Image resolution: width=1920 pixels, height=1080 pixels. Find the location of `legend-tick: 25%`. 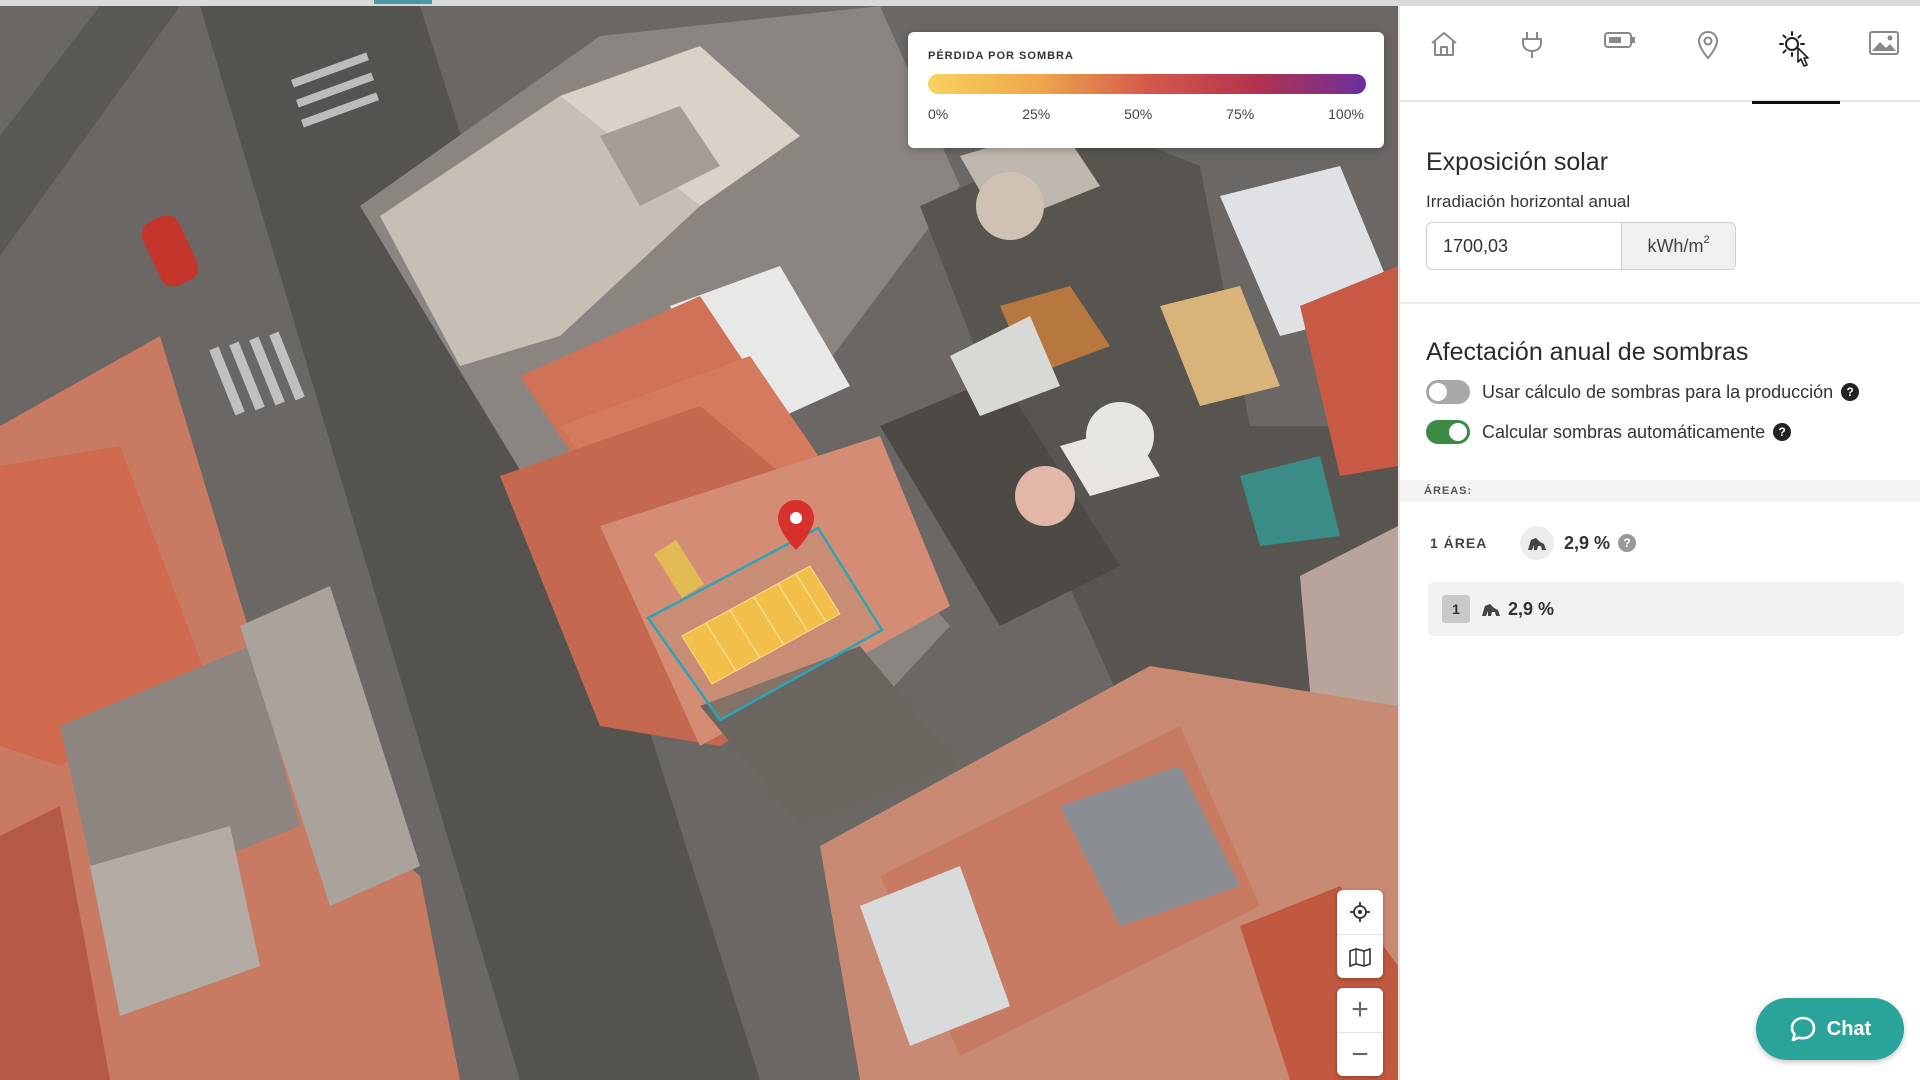

legend-tick: 25% is located at coordinates (1036, 114).